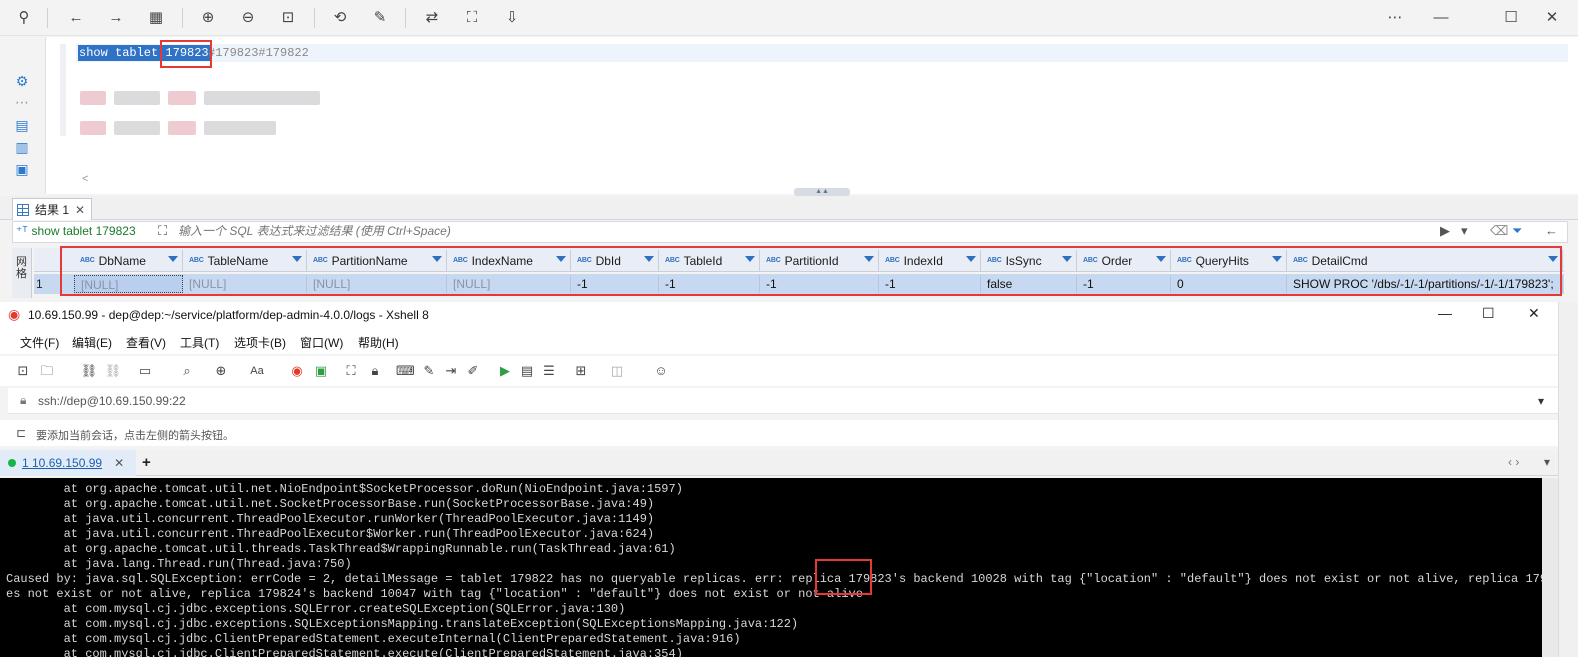 Image resolution: width=1578 pixels, height=657 pixels. I want to click on grid-side-label: 网格, so click(21, 268).